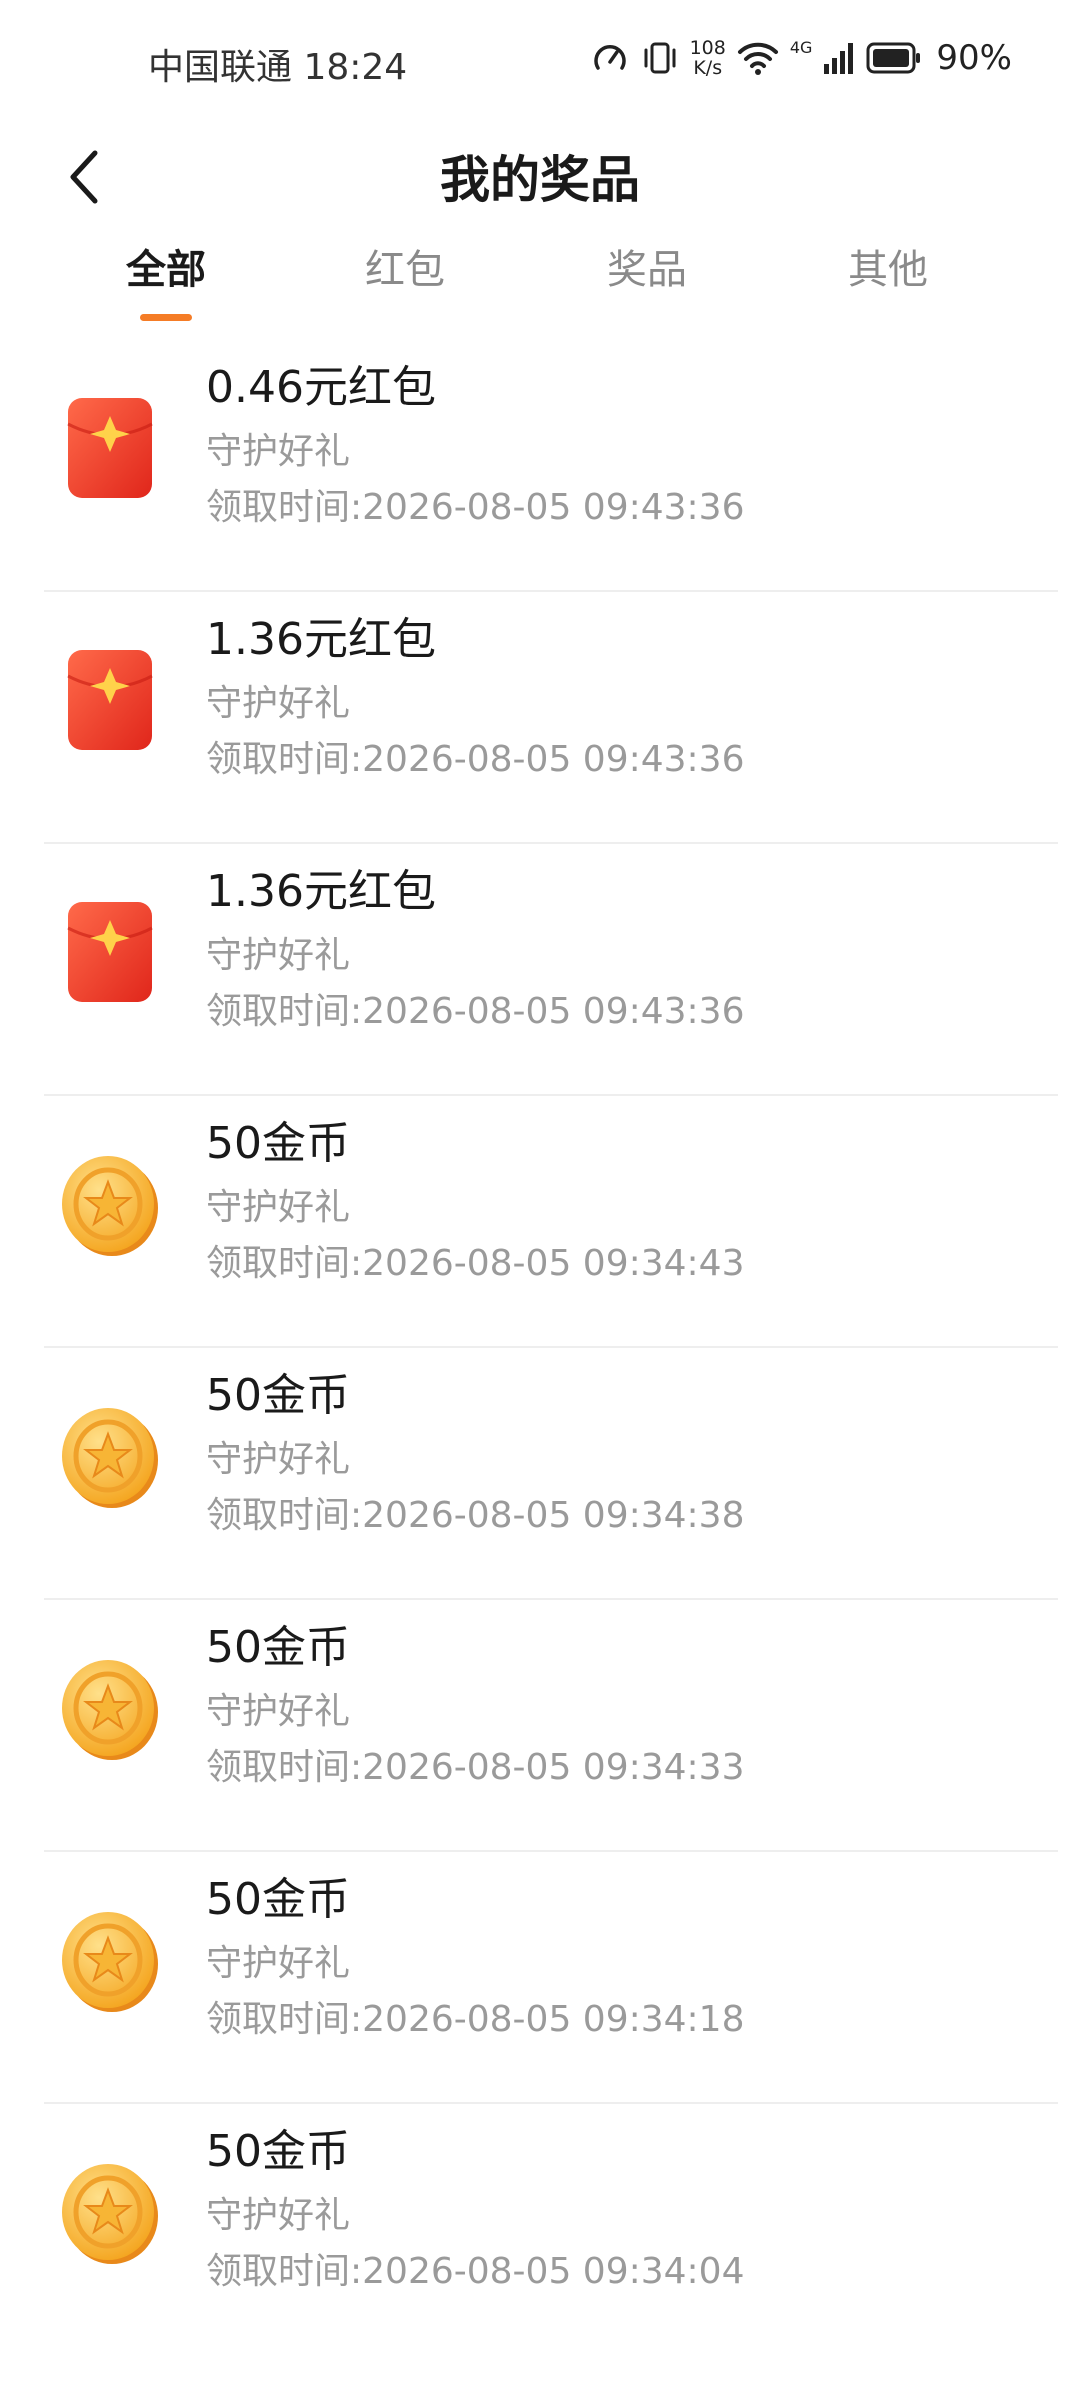  I want to click on signal-icon, so click(839, 58).